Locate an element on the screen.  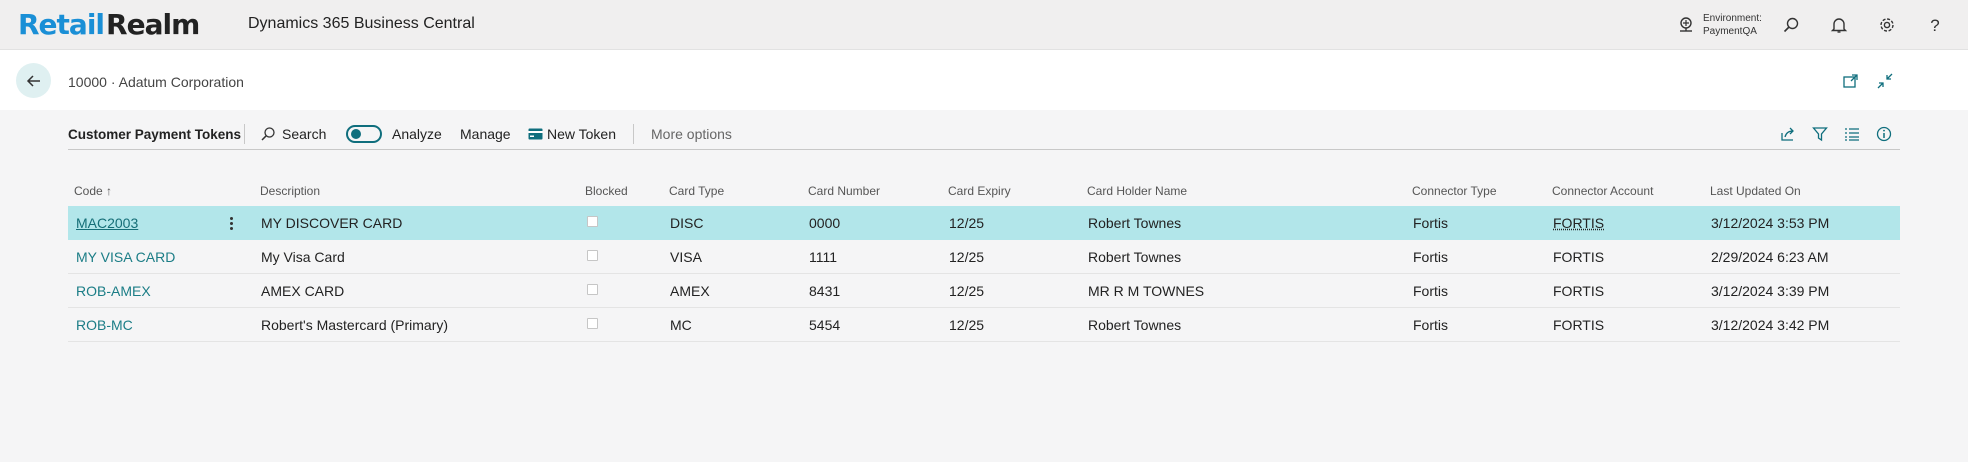
column-header-card-number: Card Number is located at coordinates (844, 191).